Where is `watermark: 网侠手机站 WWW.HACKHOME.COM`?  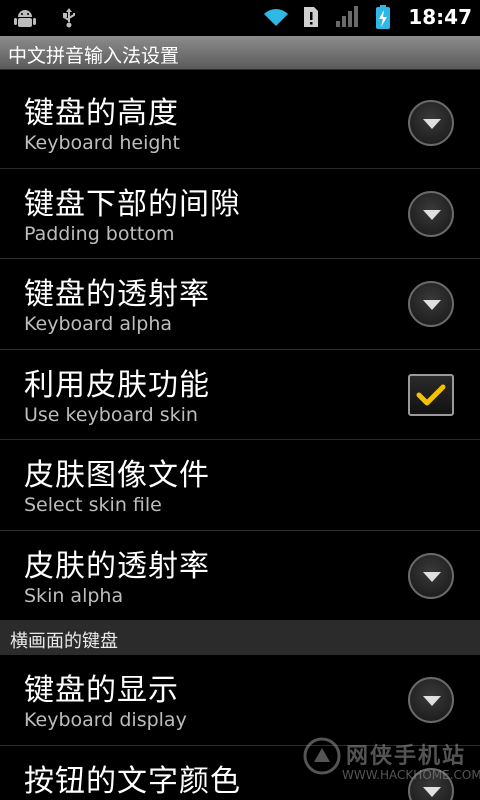
watermark: 网侠手机站 WWW.HACKHOME.COM is located at coordinates (391, 760).